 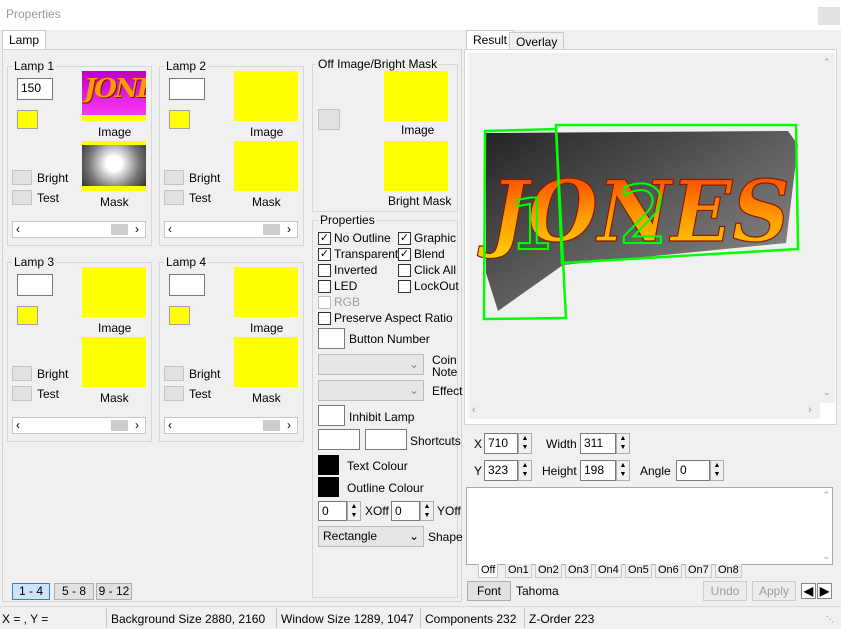 What do you see at coordinates (638, 571) in the screenshot?
I see `state-tab-on5: On5` at bounding box center [638, 571].